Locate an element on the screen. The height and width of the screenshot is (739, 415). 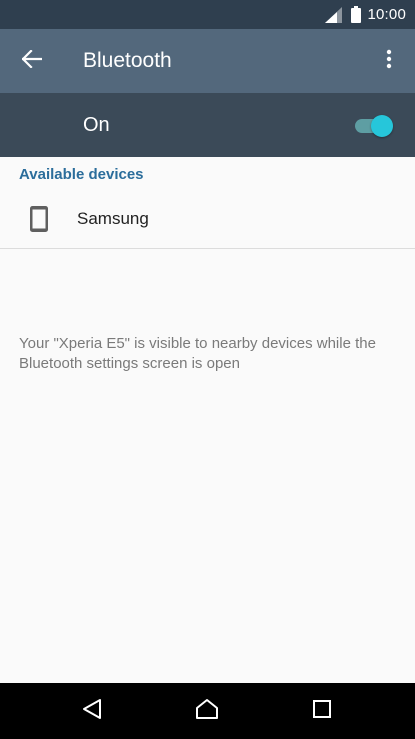
arrow-left-icon is located at coordinates (32, 60).